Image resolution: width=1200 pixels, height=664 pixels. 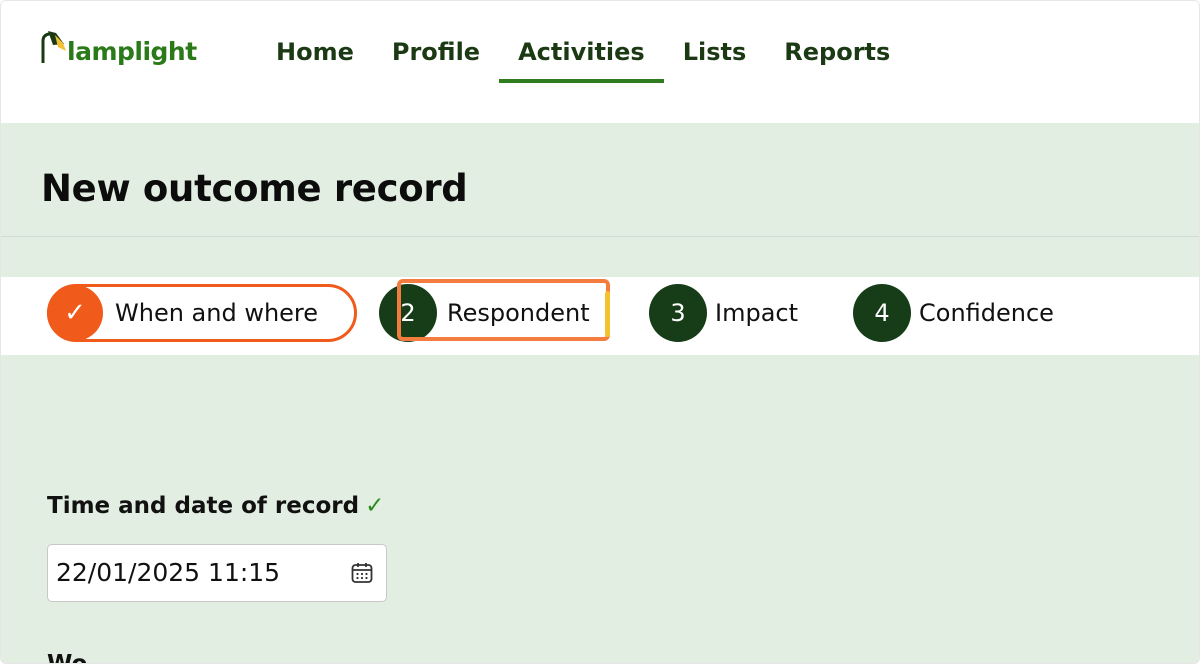 I want to click on step-when-and-where: ✓ When and where, so click(x=202, y=313).